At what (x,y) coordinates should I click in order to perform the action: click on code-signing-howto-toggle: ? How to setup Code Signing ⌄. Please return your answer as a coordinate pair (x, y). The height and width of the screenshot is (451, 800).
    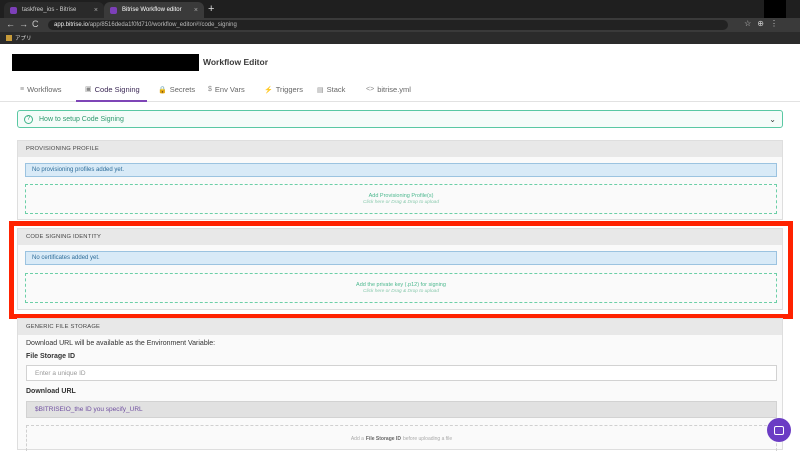
    Looking at the image, I should click on (400, 119).